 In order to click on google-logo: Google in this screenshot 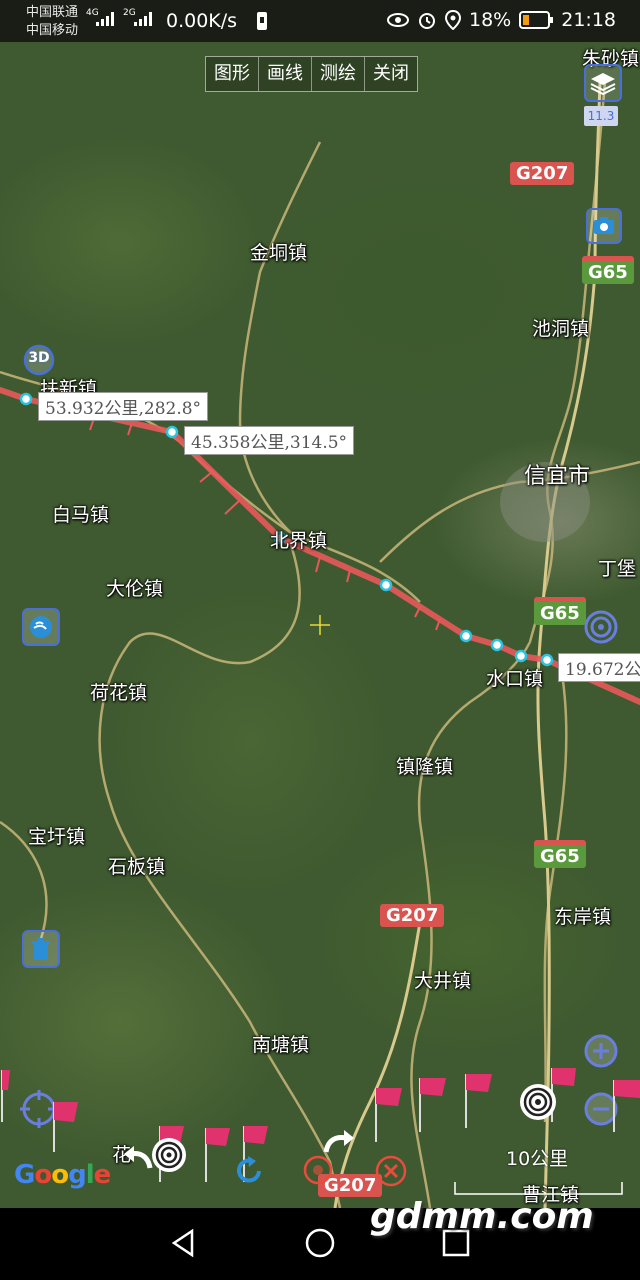, I will do `click(62, 1175)`.